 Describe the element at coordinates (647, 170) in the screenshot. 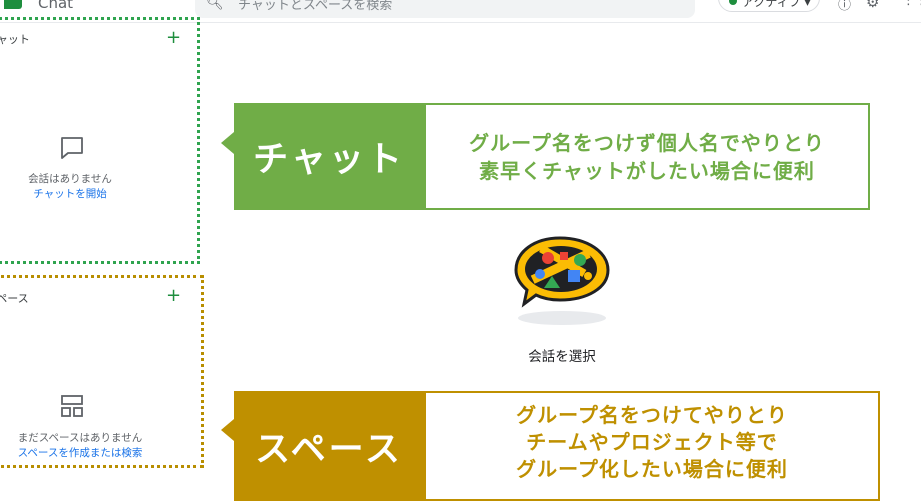

I see `chat-callout-line-2: 素早くチャットがしたい場合に便利` at that location.